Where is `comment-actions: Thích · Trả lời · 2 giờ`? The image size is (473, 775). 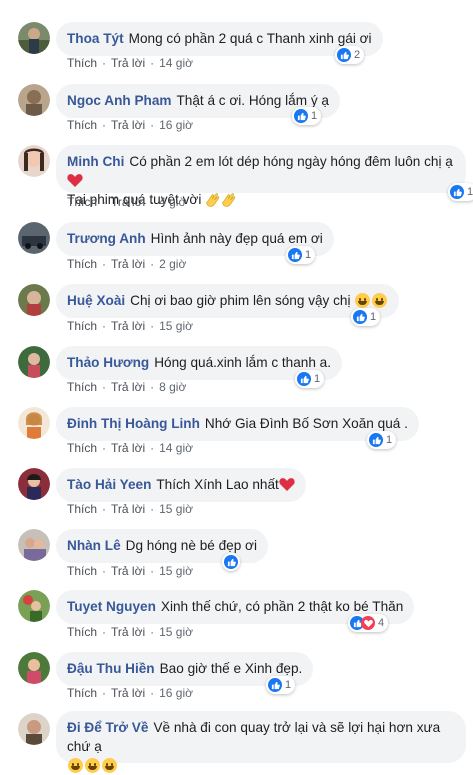
comment-actions: Thích · Trả lời · 2 giờ is located at coordinates (126, 264).